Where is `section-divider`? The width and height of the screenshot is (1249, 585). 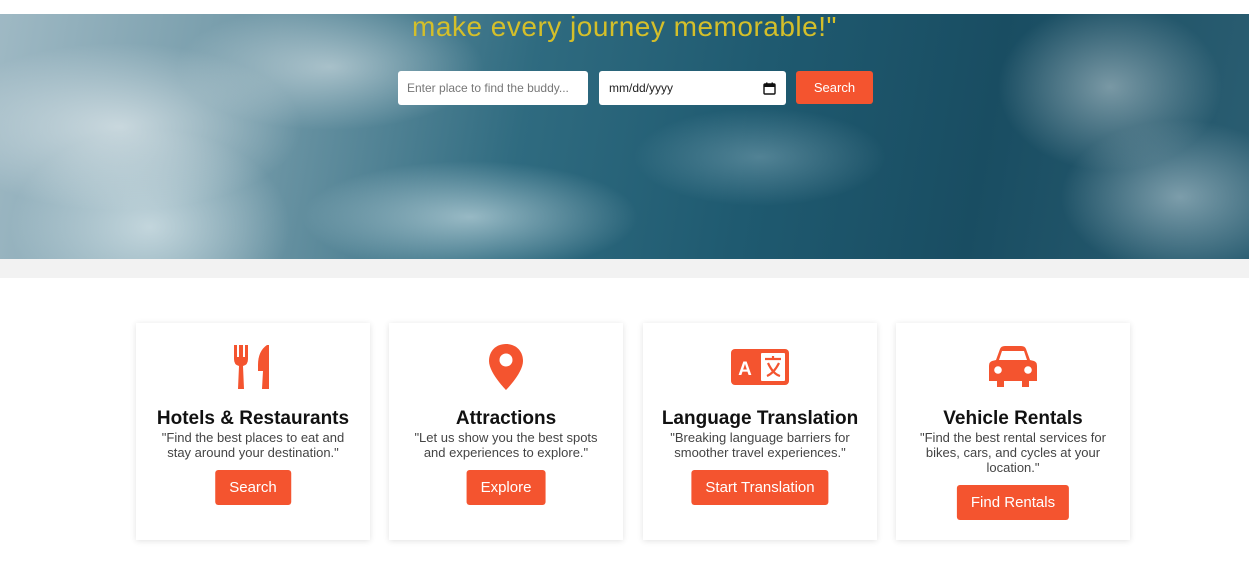
section-divider is located at coordinates (624, 268).